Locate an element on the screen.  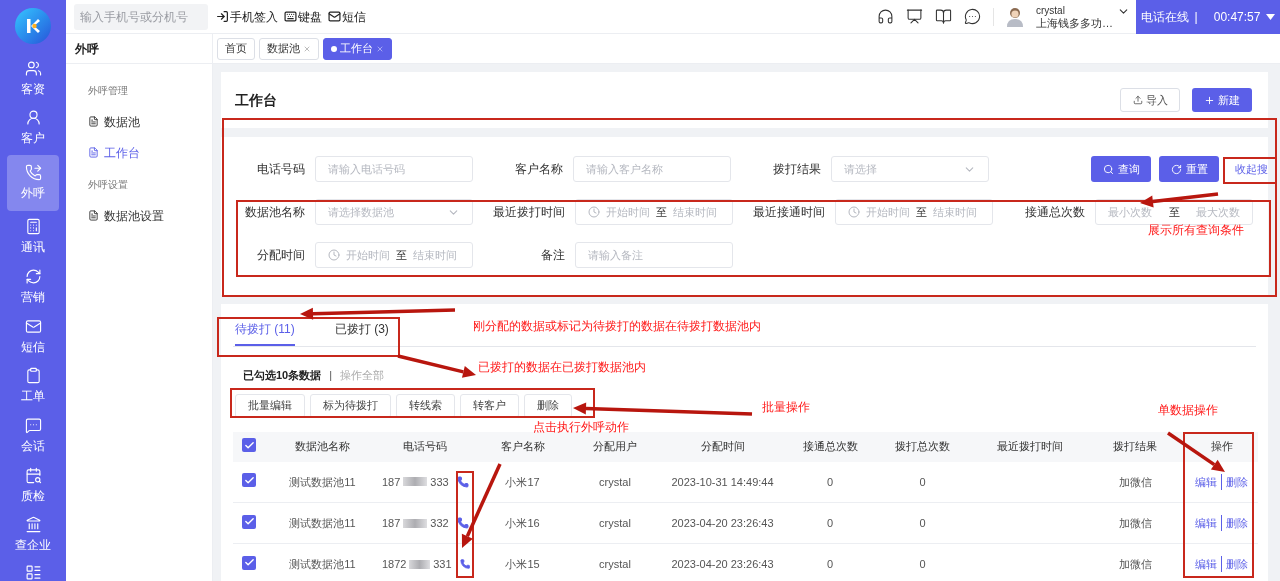
menu-group-label: 外呼管理 is located at coordinates (108, 90).